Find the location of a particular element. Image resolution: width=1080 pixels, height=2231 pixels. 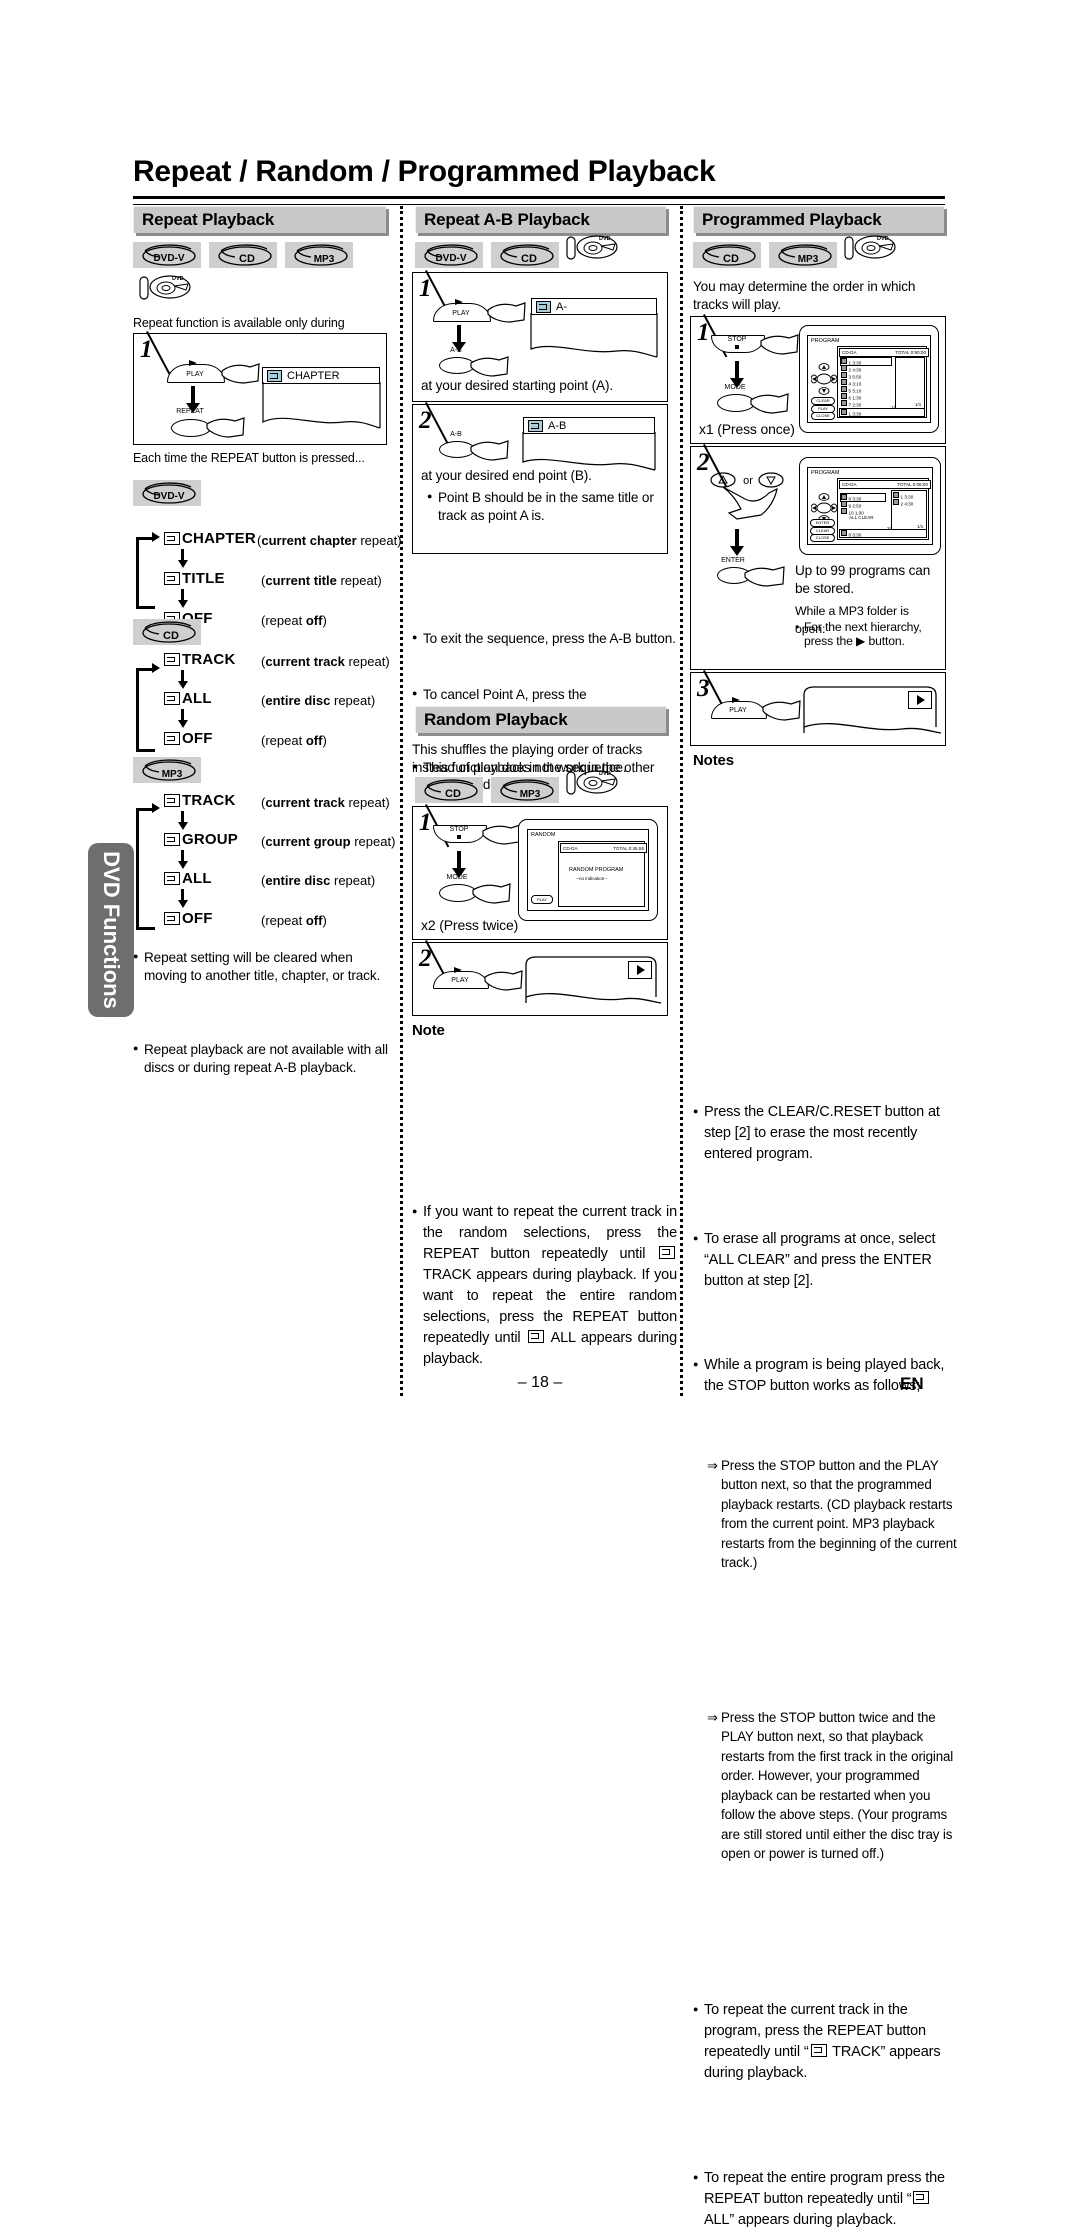

badge-dvd-v-ab: DVD-V is located at coordinates (449, 255).